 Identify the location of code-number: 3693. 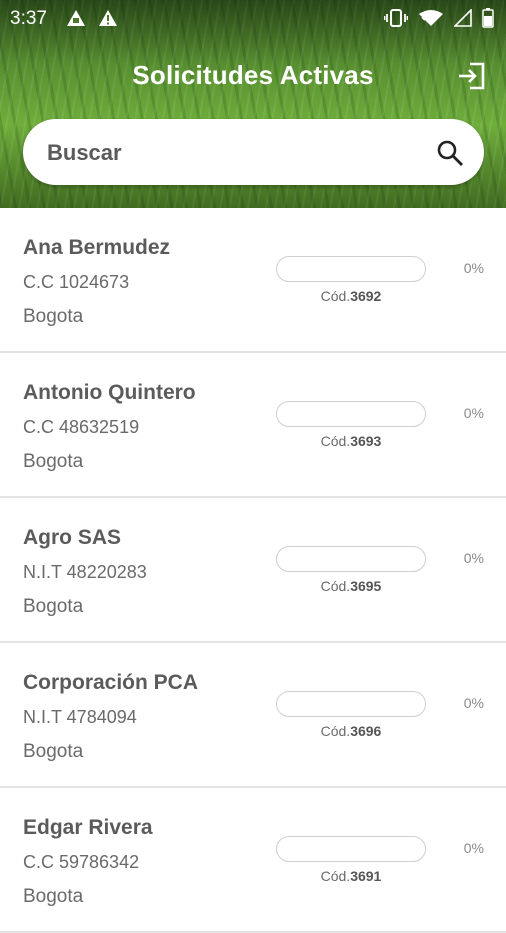
(366, 441).